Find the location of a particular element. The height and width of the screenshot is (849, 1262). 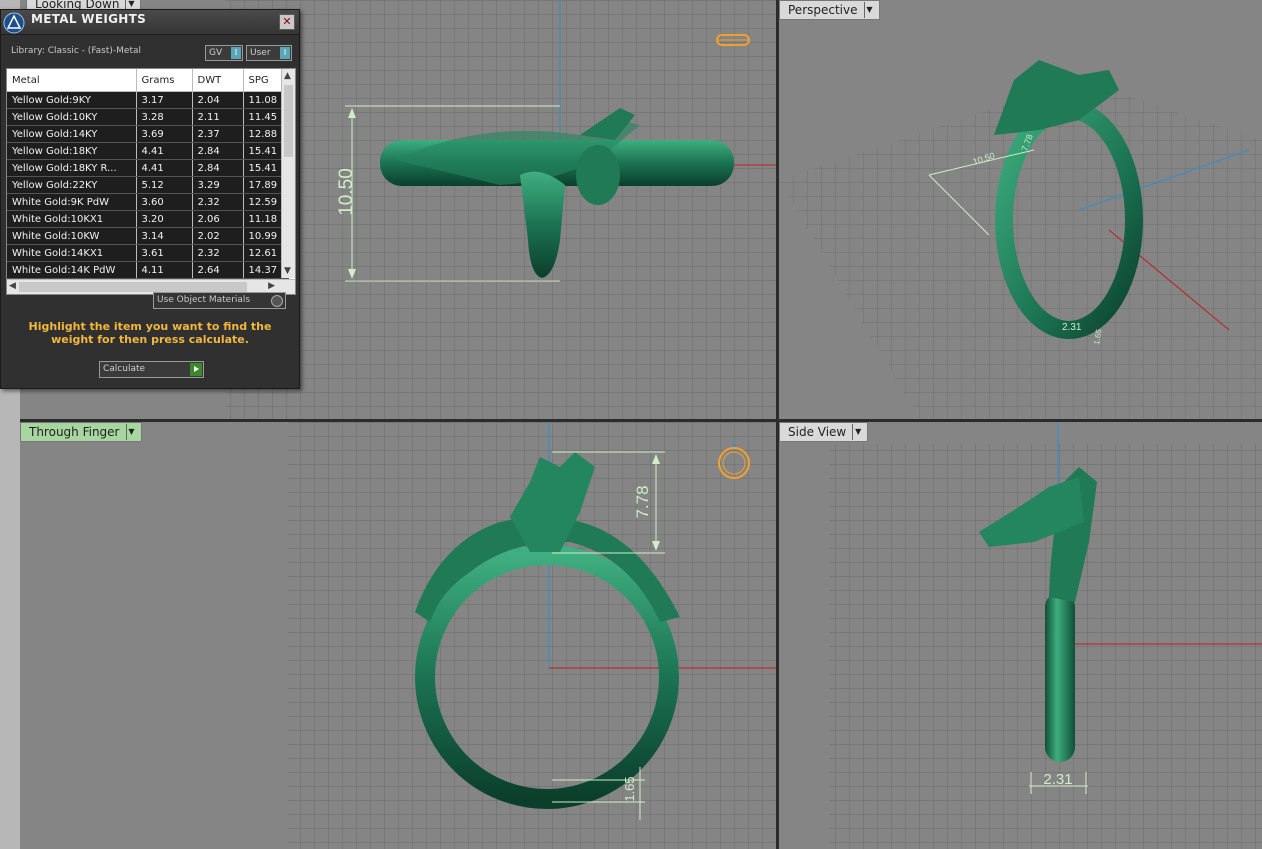

column-header-metal: Metal is located at coordinates (72, 80).